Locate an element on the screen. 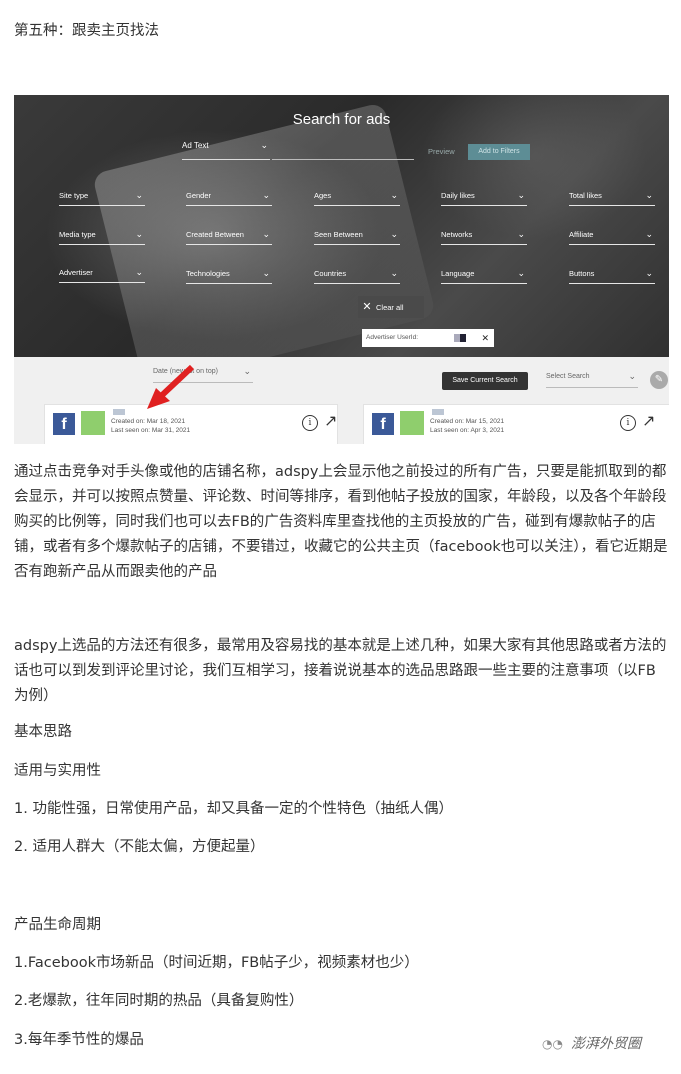  red-arrow-annotation is located at coordinates (171, 386).